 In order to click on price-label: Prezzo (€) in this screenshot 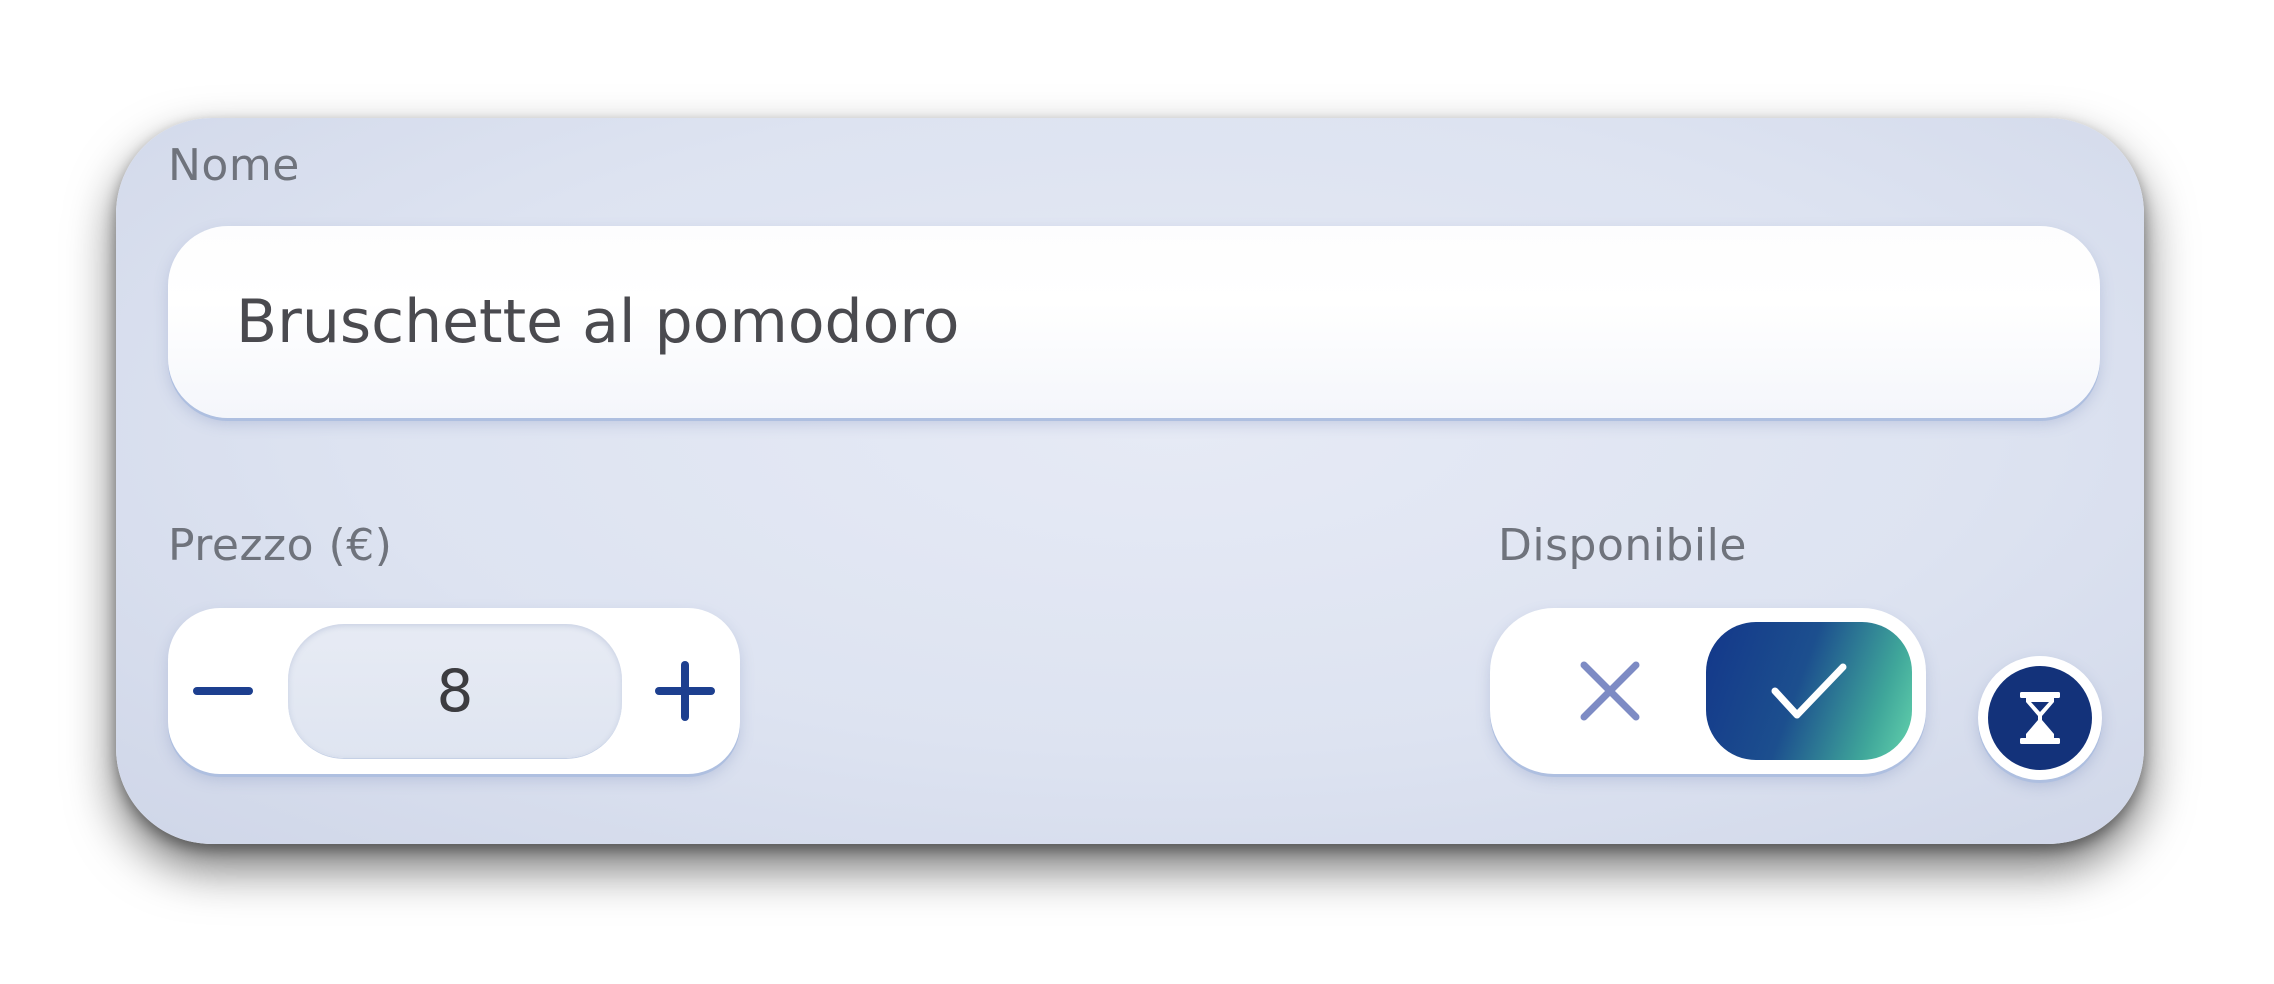, I will do `click(280, 545)`.